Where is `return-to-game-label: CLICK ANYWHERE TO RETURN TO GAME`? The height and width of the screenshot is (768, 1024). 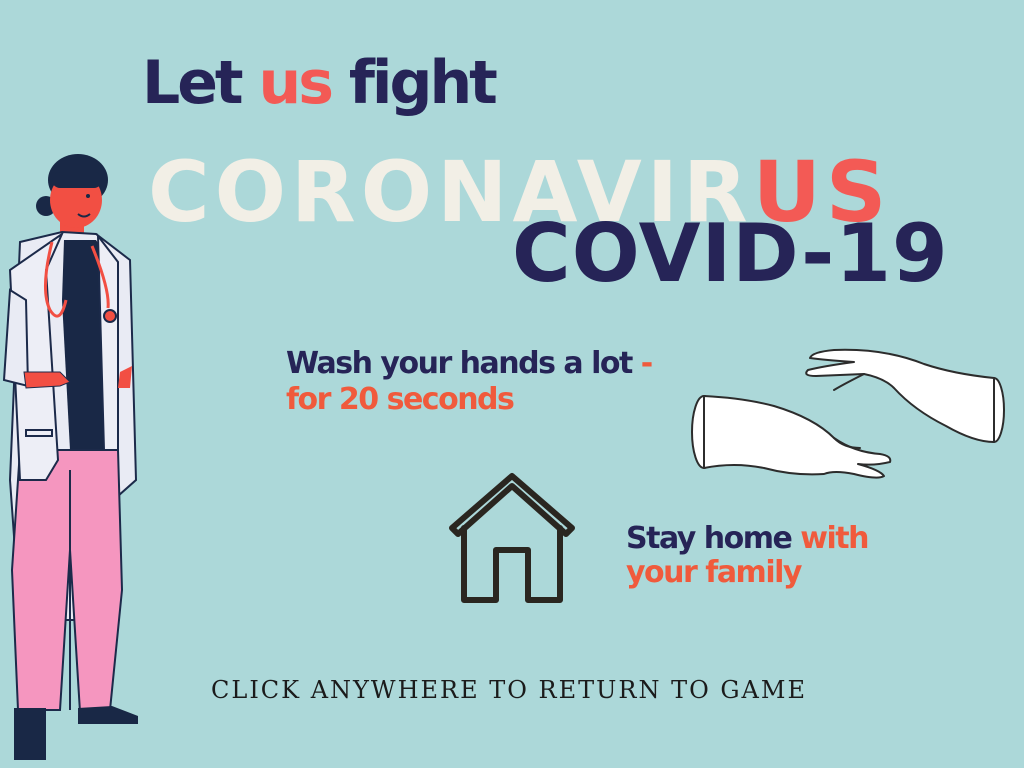 return-to-game-label: CLICK ANYWHERE TO RETURN TO GAME is located at coordinates (509, 690).